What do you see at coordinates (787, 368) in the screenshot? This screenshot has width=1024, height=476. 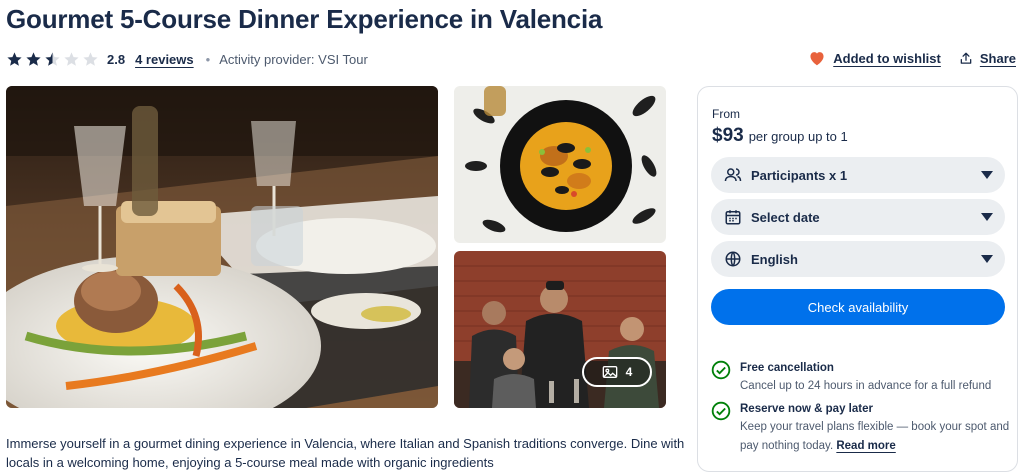 I see `perk-title: Free cancellation` at bounding box center [787, 368].